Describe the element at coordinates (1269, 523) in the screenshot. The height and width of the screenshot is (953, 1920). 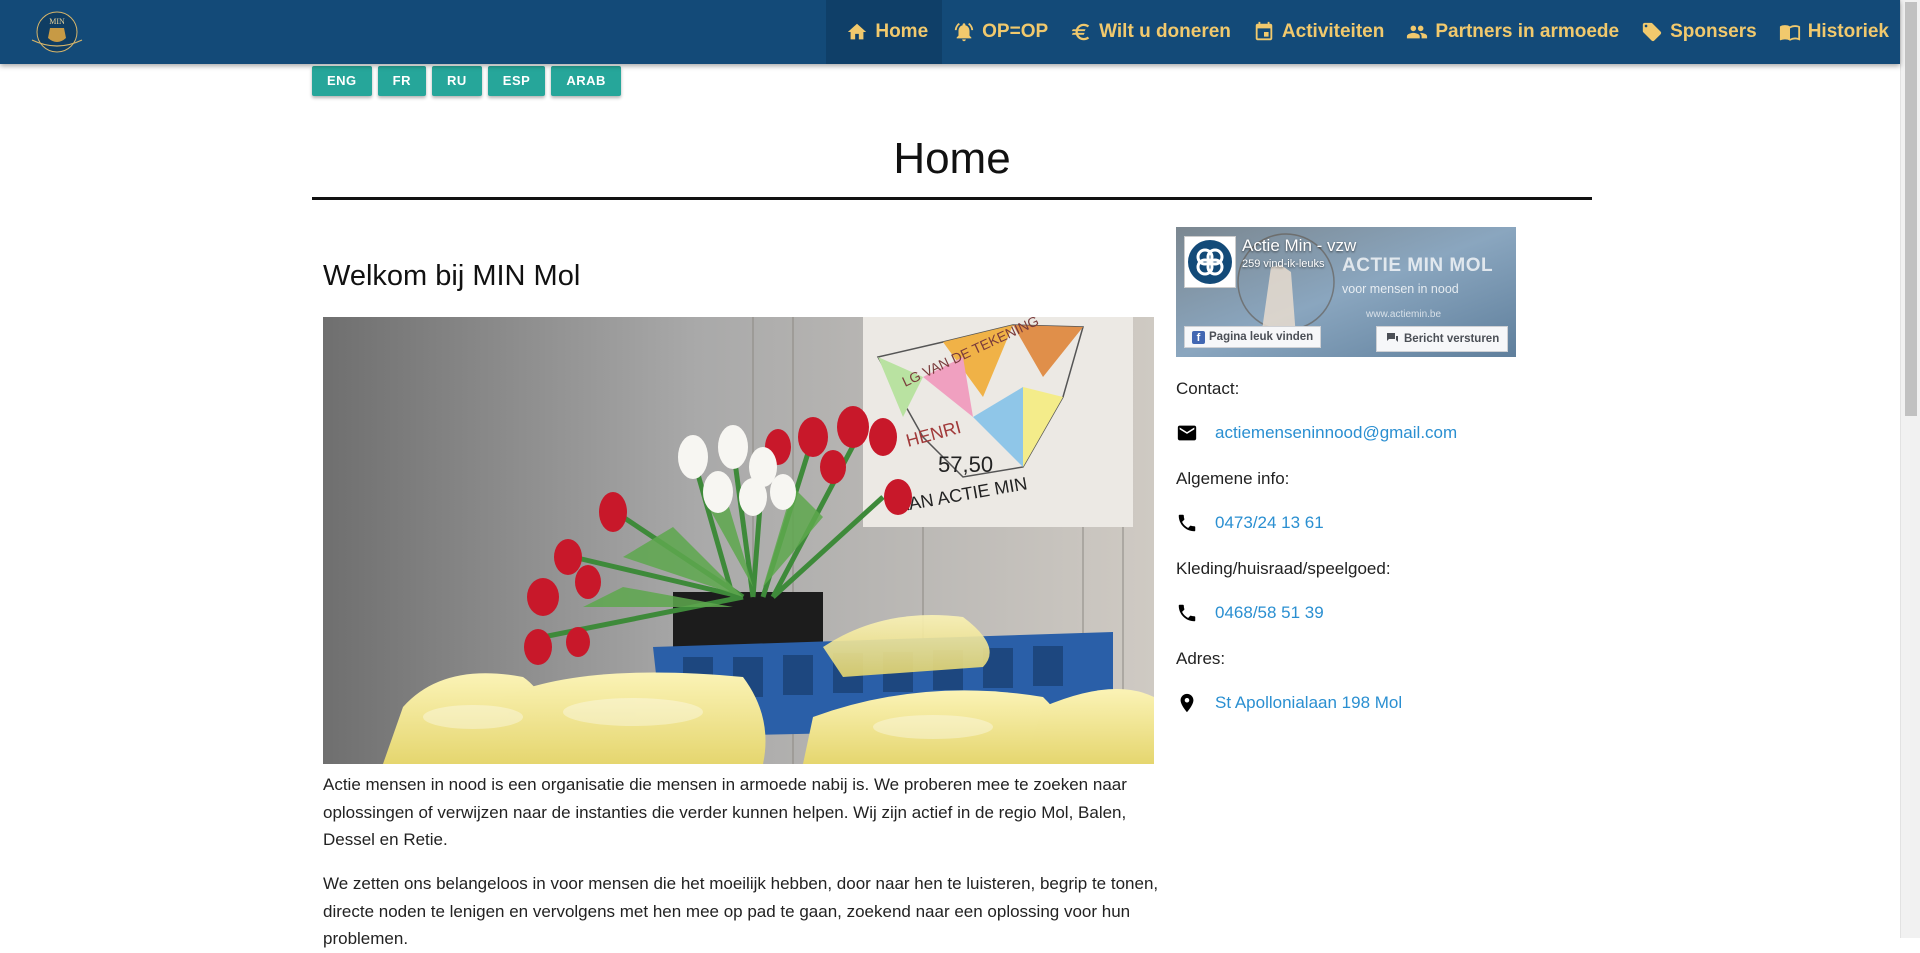
I see `general-phone-link: 0473/24 13 61` at that location.